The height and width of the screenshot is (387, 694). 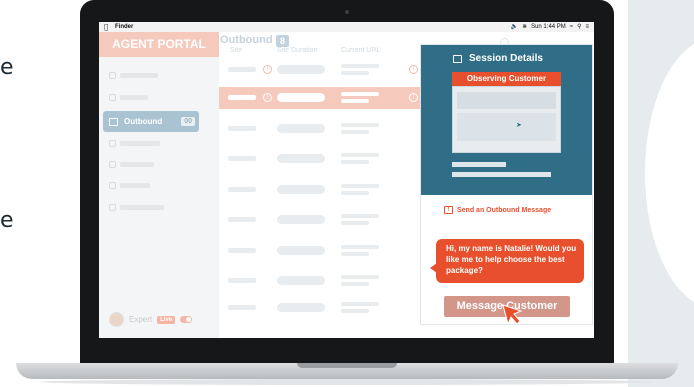 I want to click on table-row: !!, so click(x=324, y=70).